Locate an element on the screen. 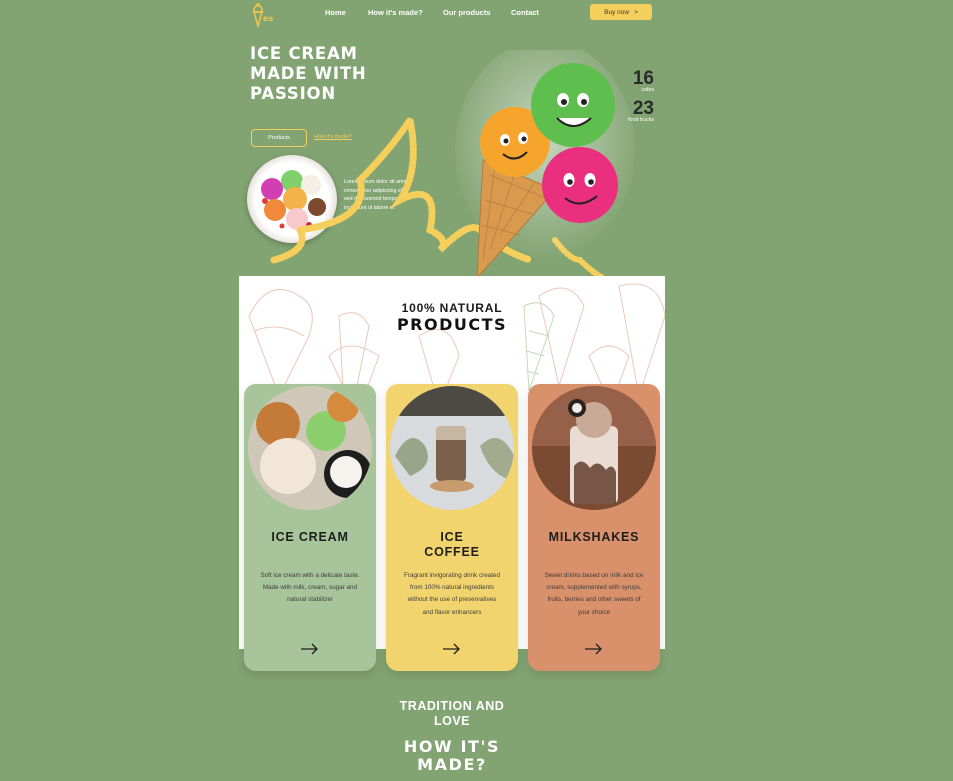 The width and height of the screenshot is (953, 781). logo: es is located at coordinates (265, 15).